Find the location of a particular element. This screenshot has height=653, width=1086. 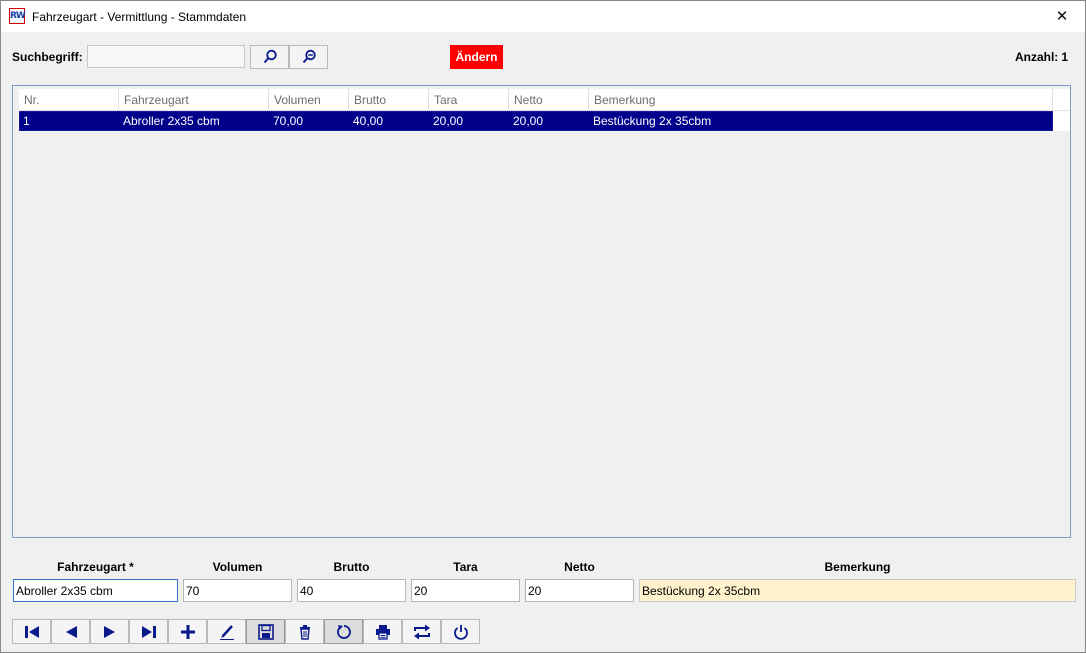

edit-record-button is located at coordinates (226, 631).